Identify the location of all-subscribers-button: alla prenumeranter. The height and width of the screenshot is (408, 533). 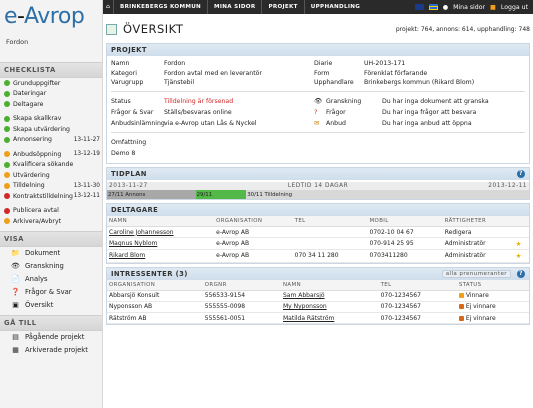
(476, 273).